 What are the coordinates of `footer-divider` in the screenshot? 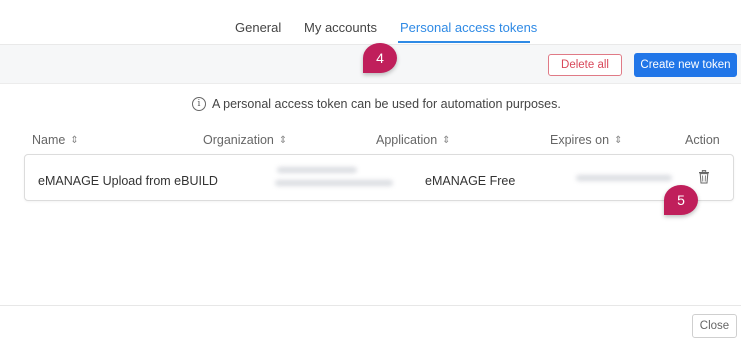 It's located at (370, 305).